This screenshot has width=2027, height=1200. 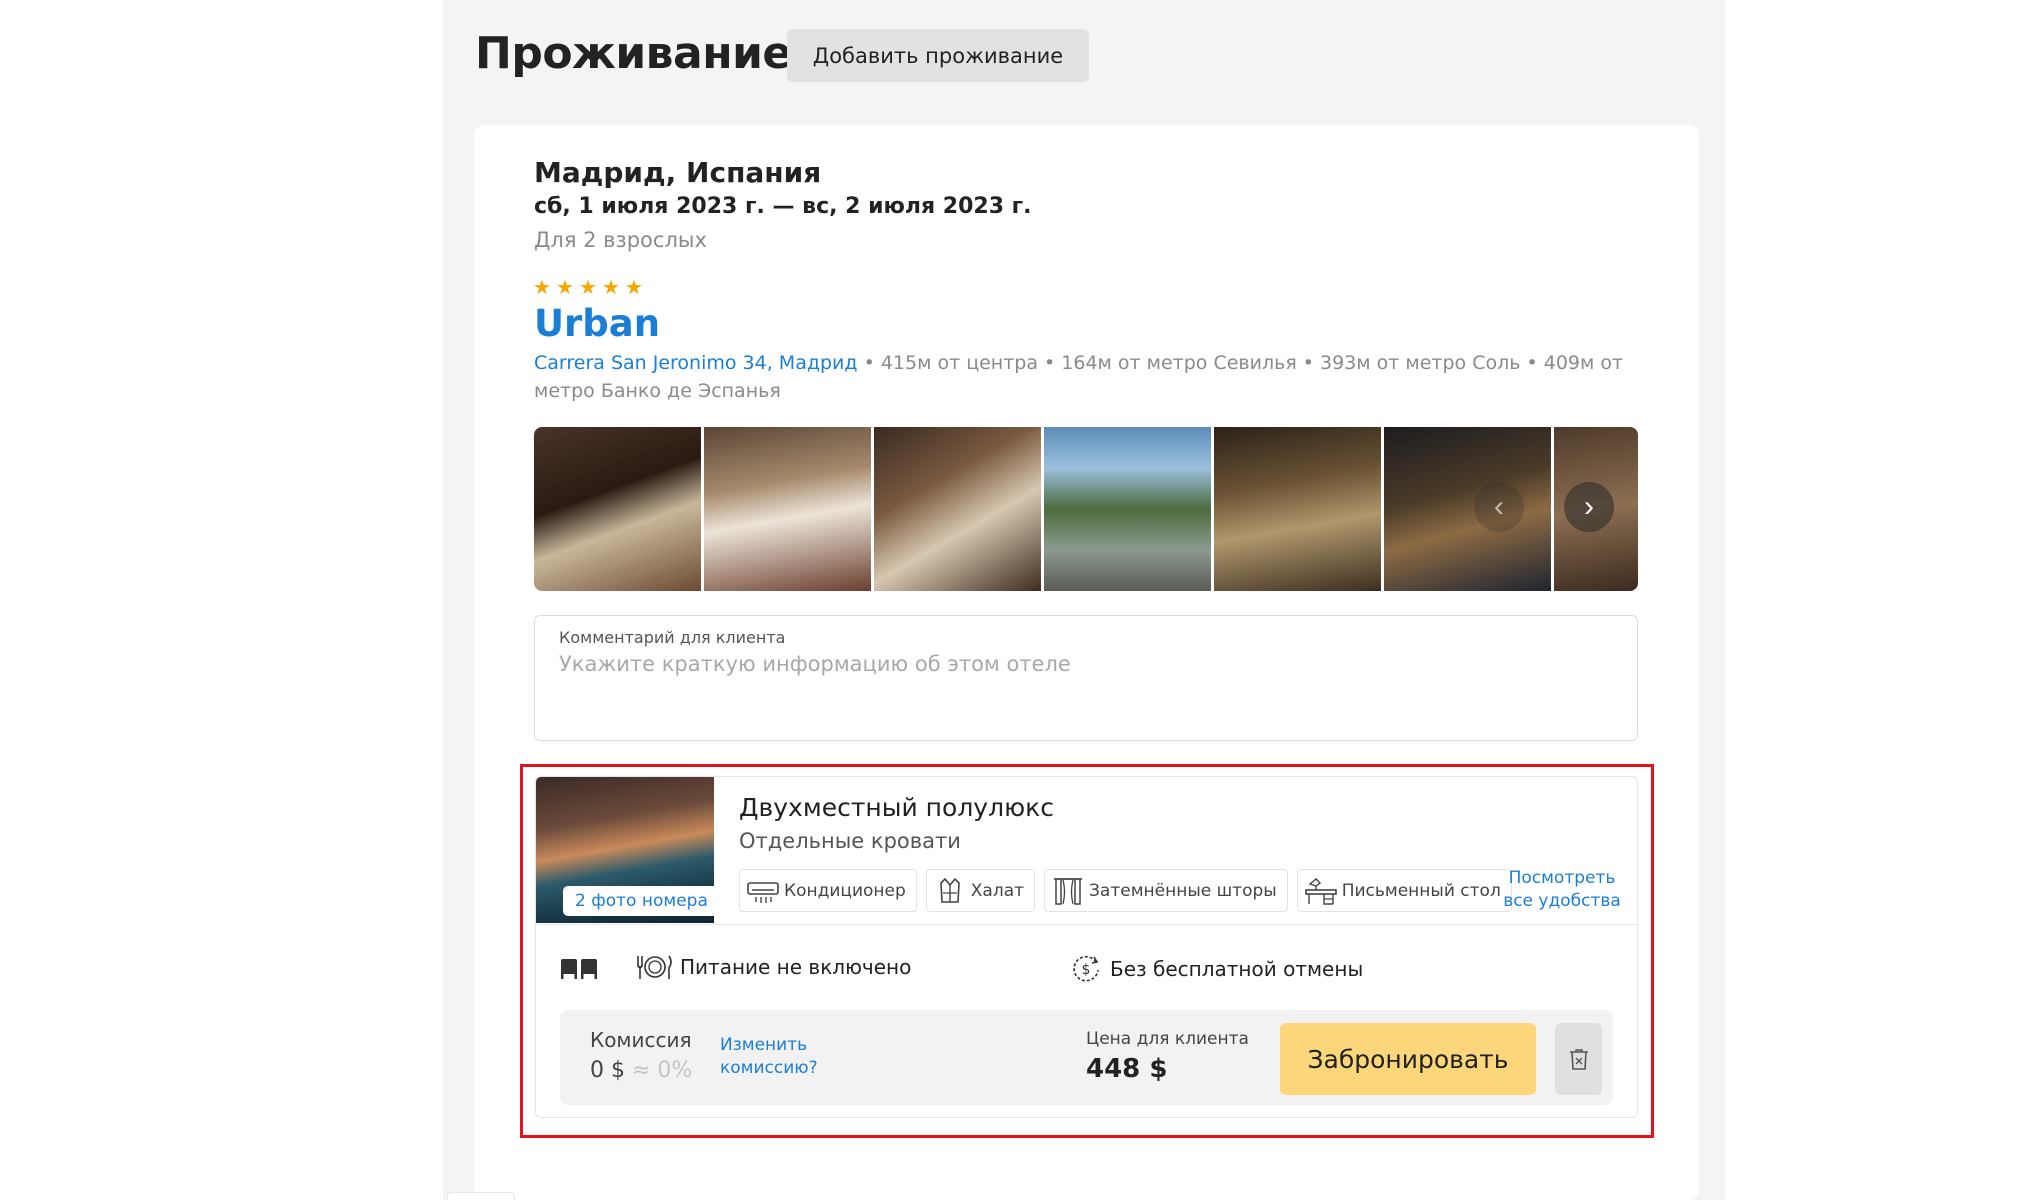 I want to click on air-conditioner-icon, so click(x=763, y=892).